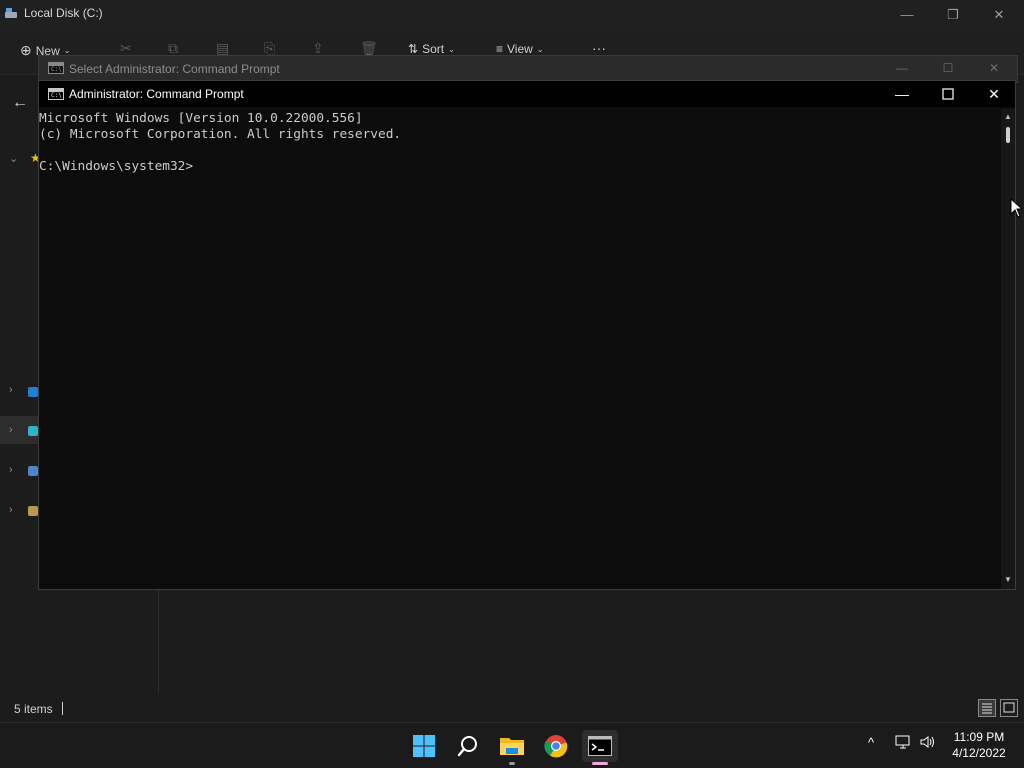  Describe the element at coordinates (512, 763) in the screenshot. I see `explorer-running-indicator` at that location.